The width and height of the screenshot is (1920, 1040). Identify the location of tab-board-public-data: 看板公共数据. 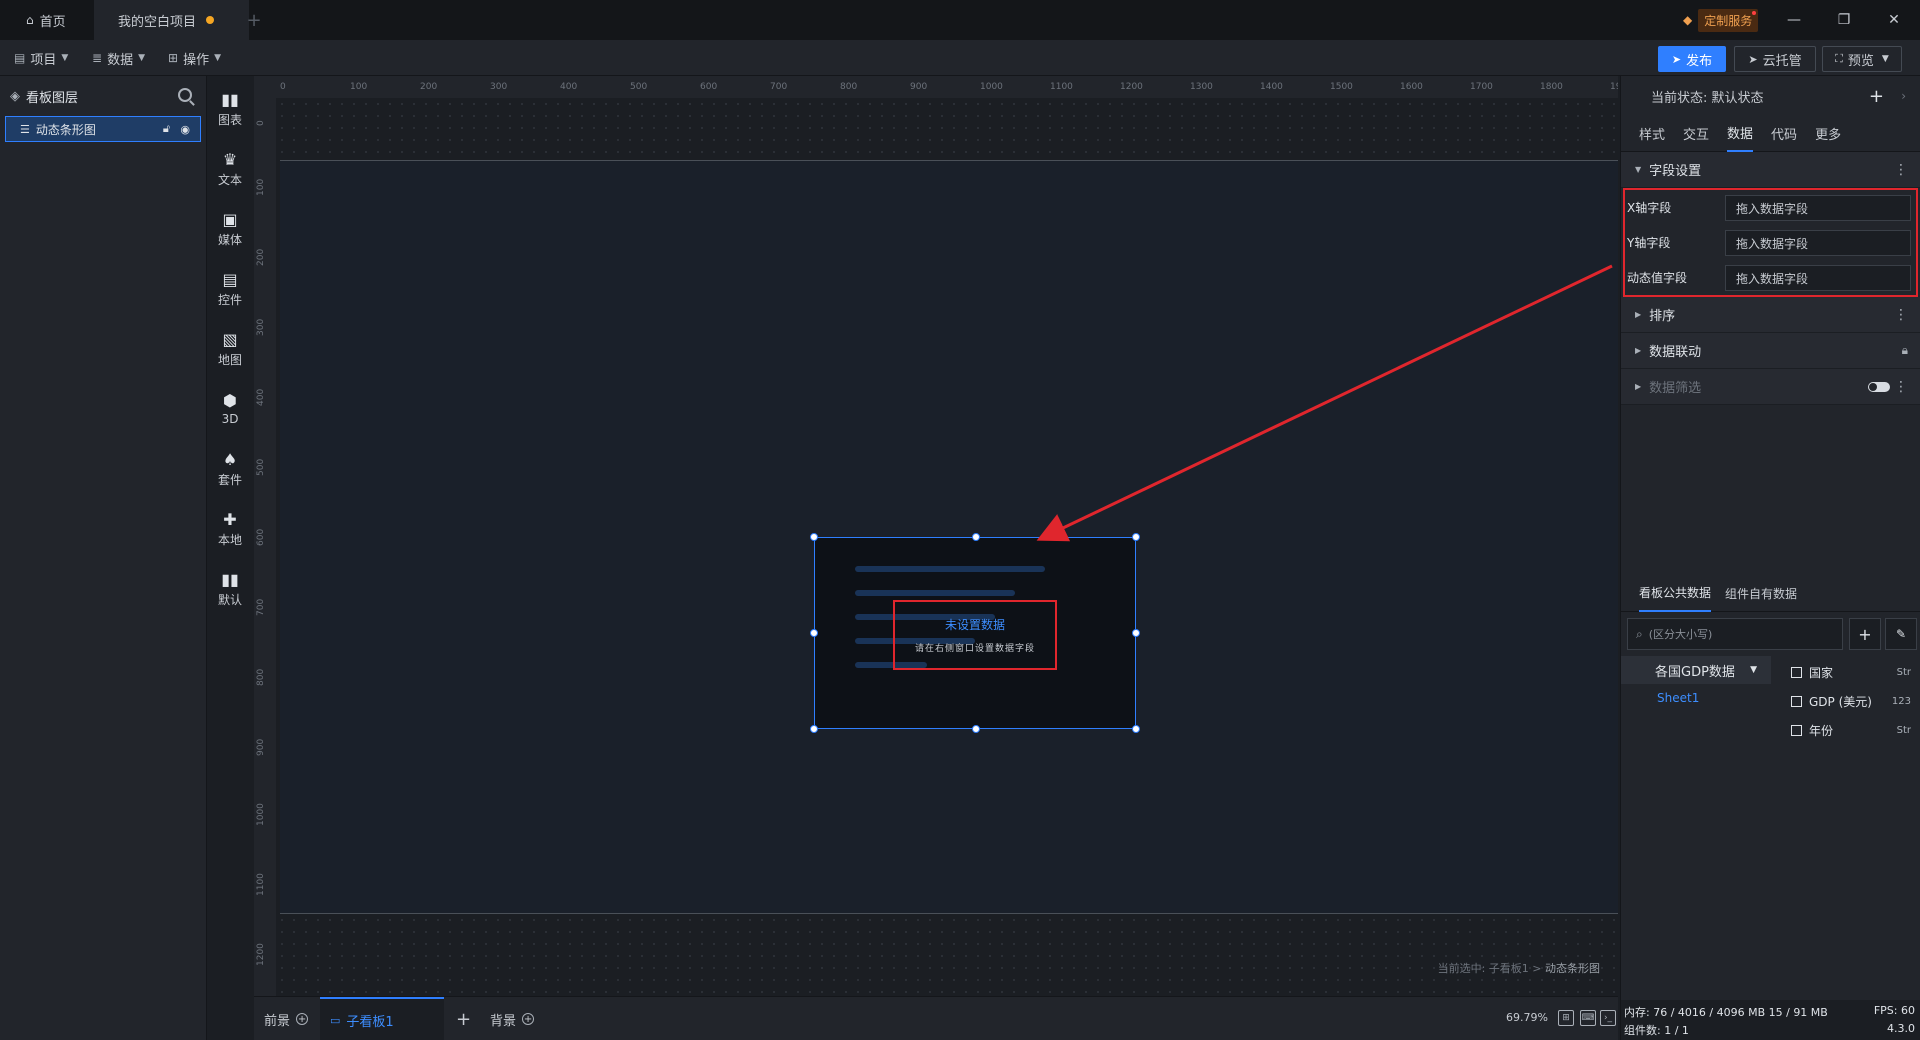
(1675, 594).